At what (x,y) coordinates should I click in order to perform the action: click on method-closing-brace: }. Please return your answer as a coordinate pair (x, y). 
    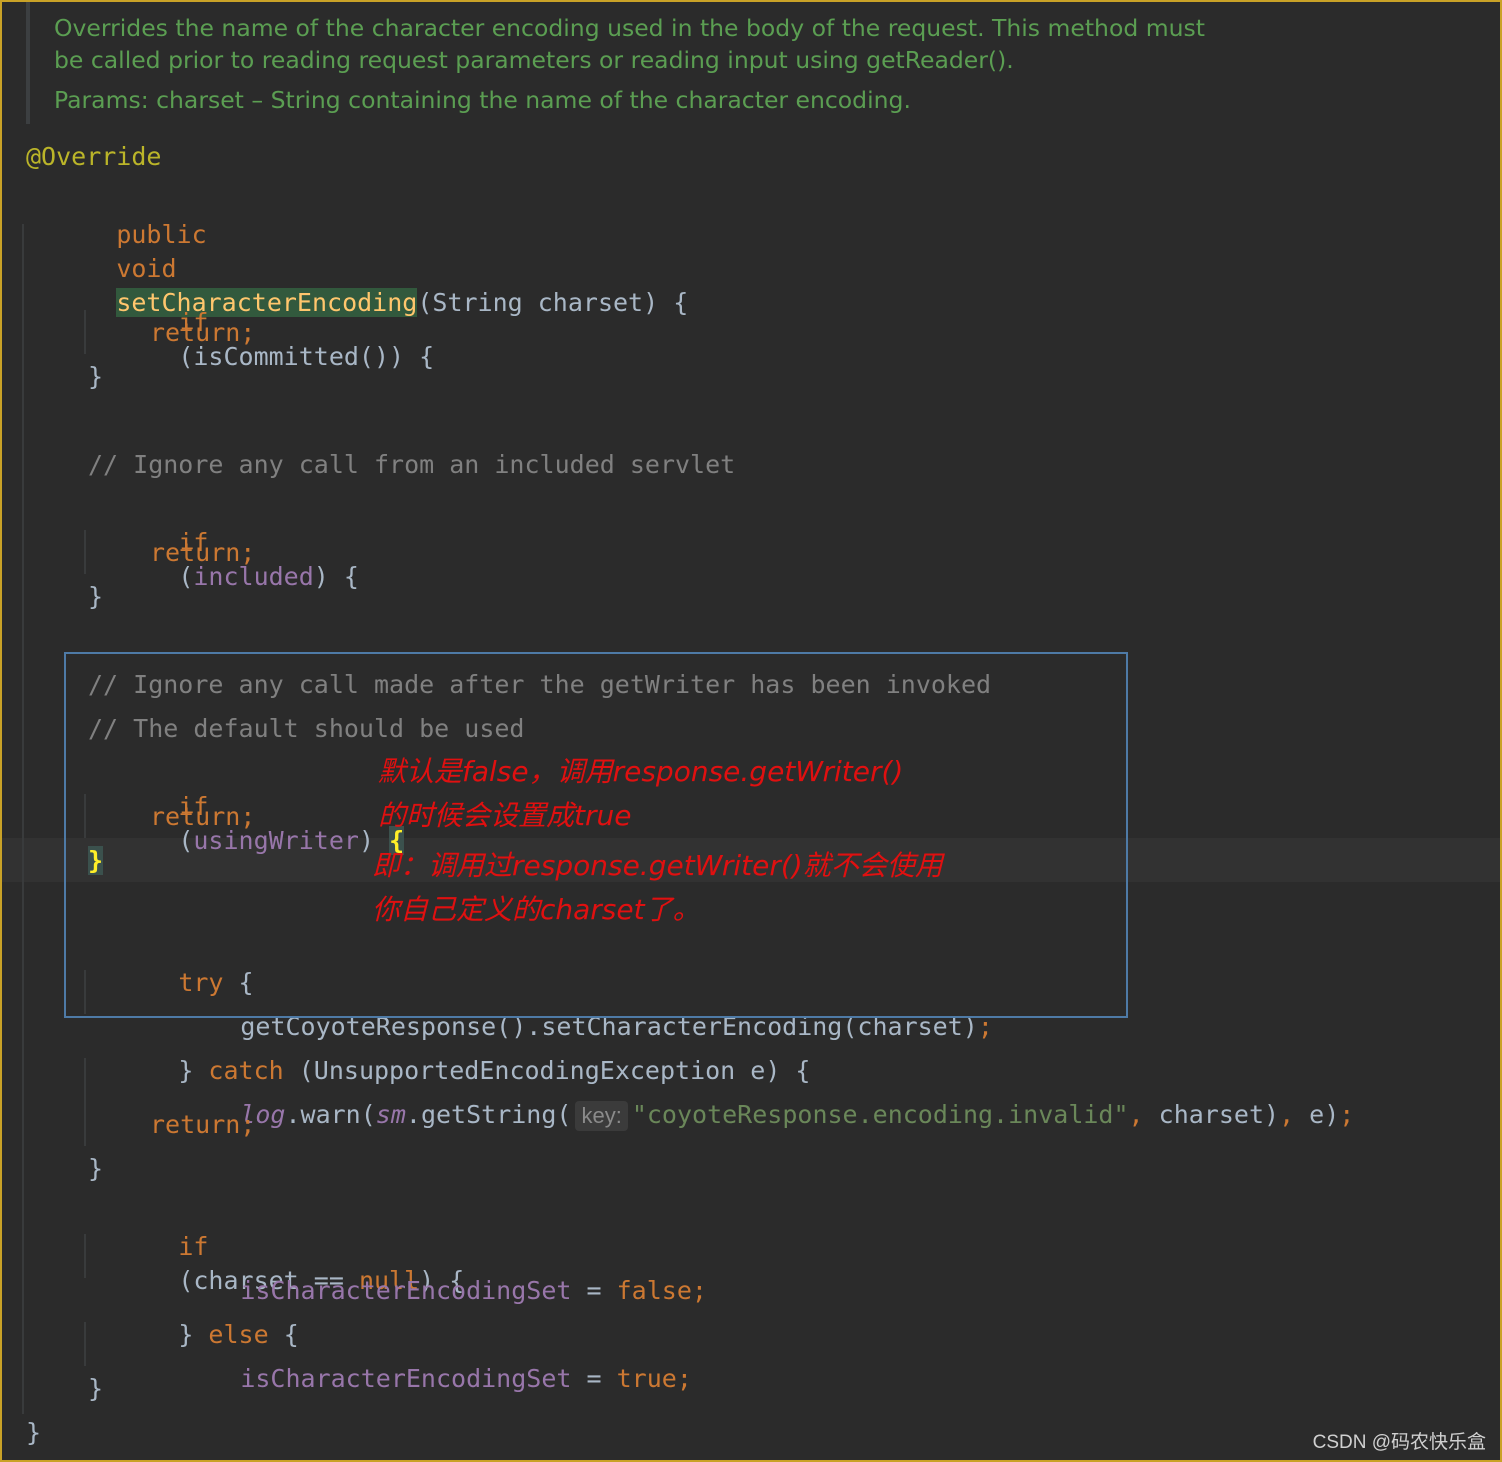
    Looking at the image, I should click on (34, 1432).